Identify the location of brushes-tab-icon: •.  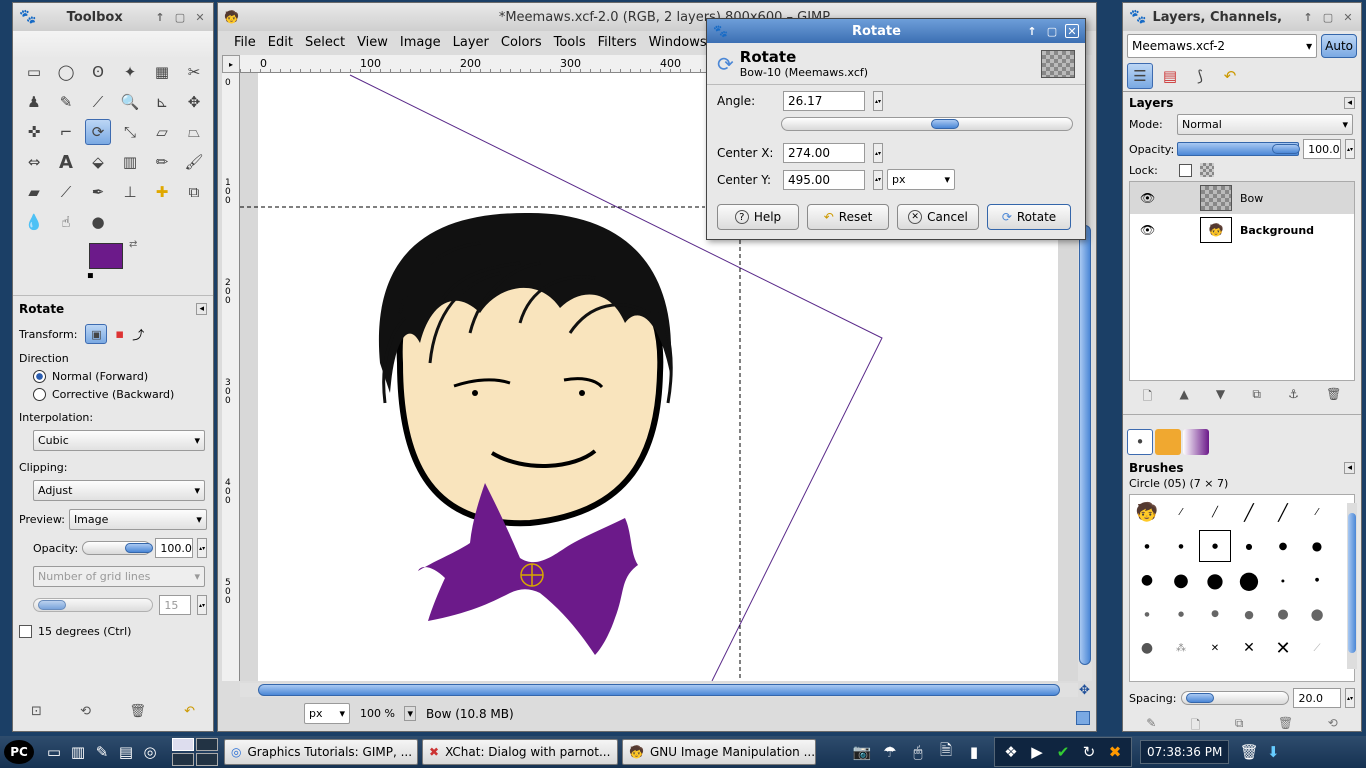
(1140, 442).